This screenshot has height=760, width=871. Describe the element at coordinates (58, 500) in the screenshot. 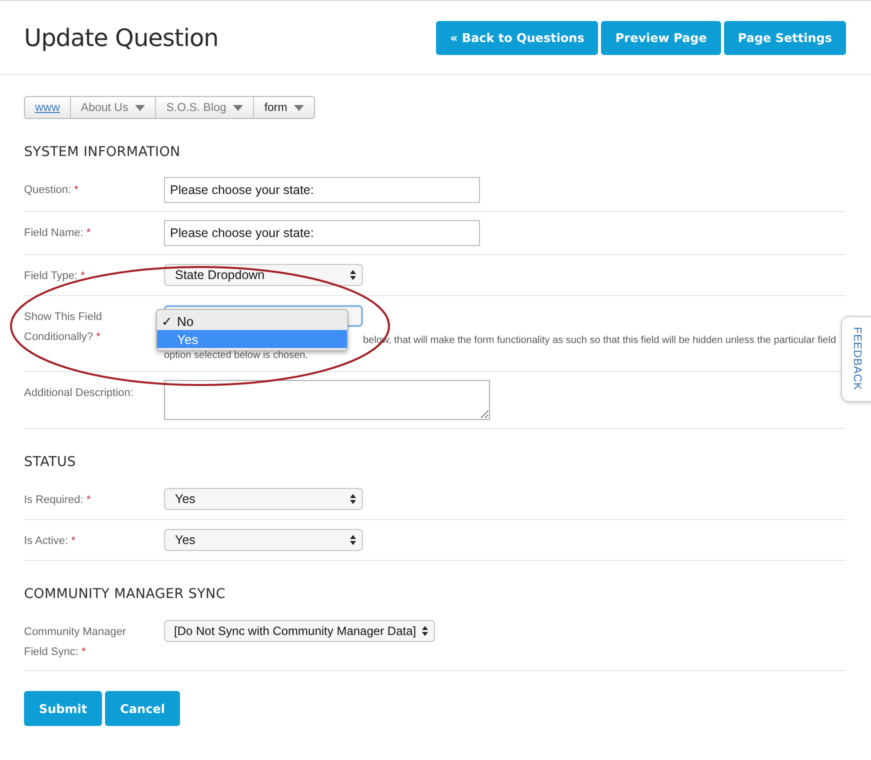

I see `field-label: Is Required: *` at that location.